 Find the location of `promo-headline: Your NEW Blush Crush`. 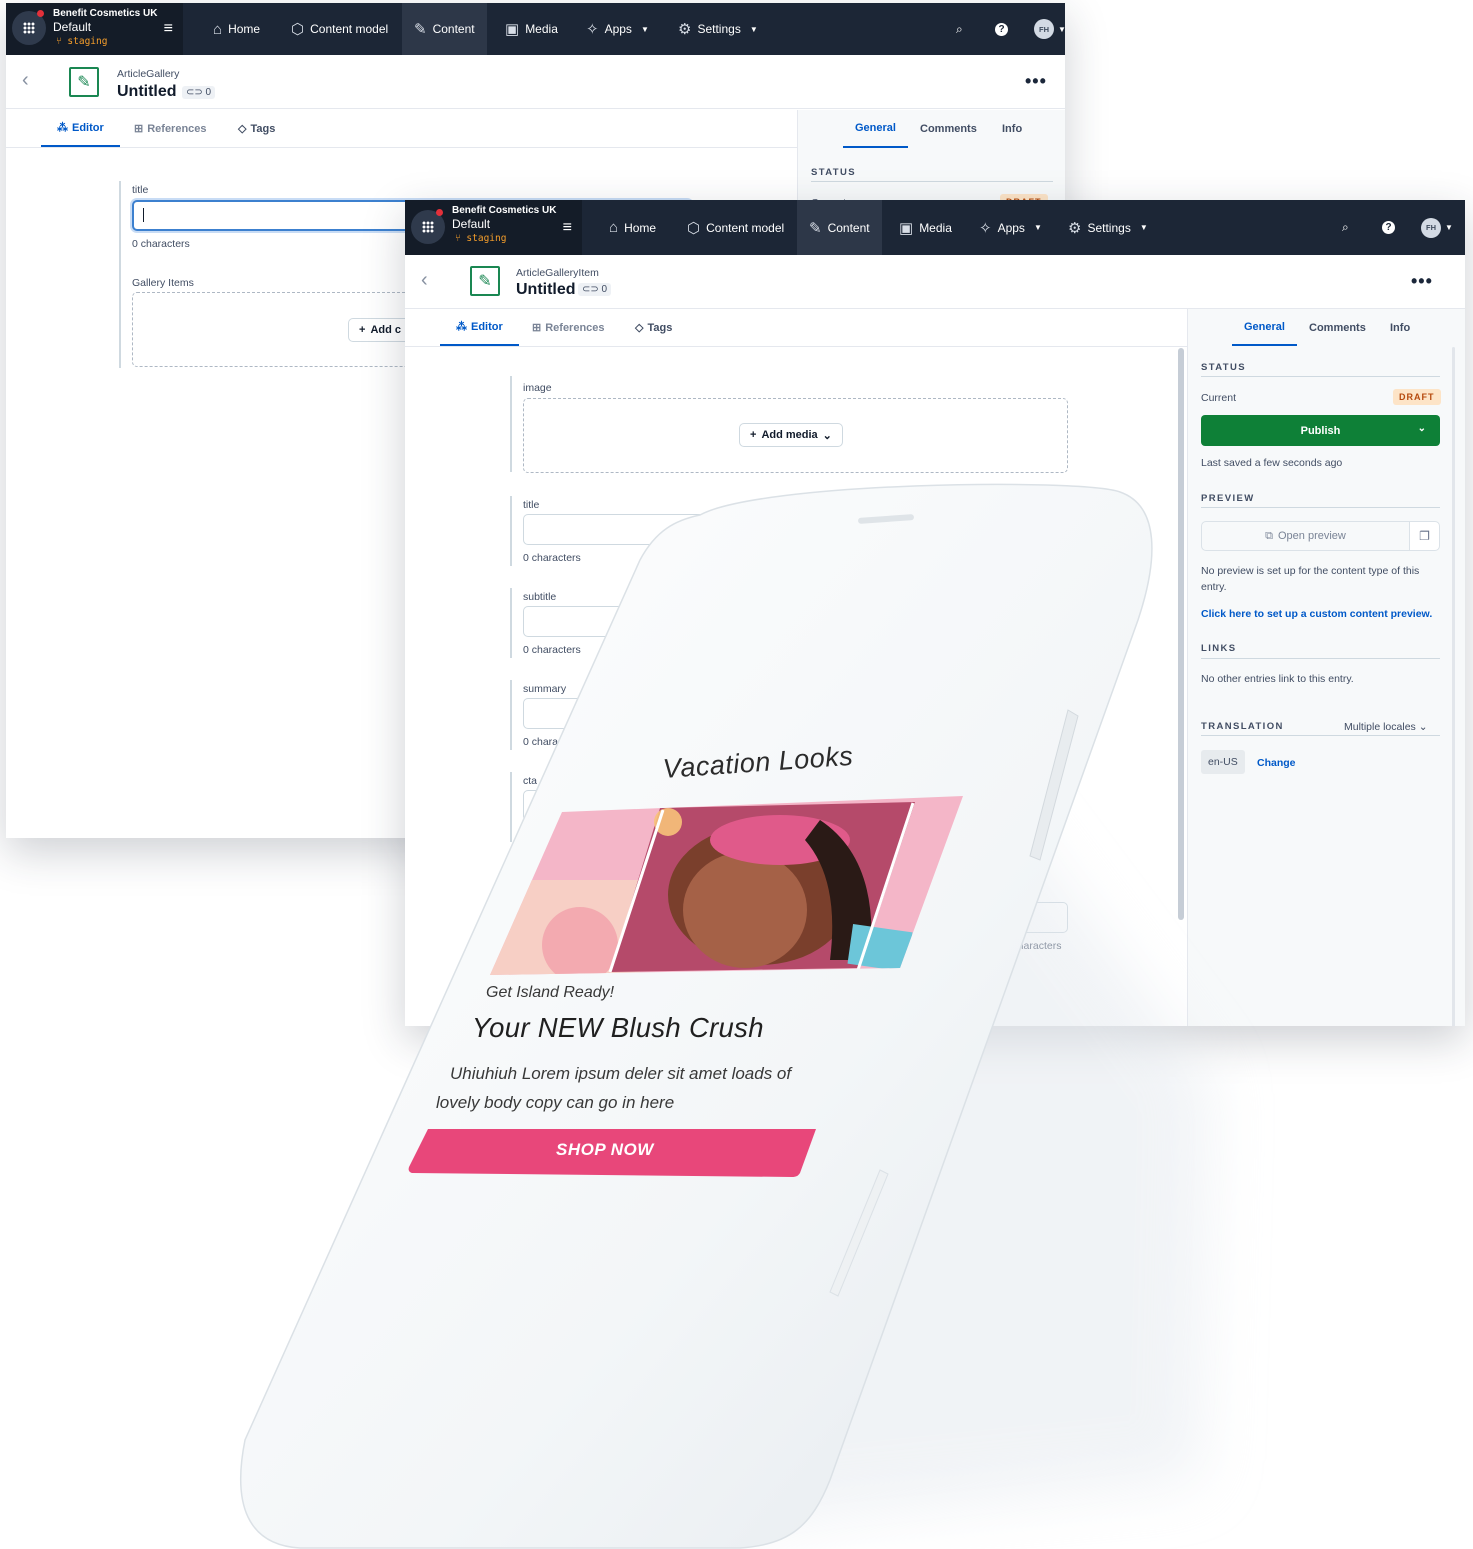

promo-headline: Your NEW Blush Crush is located at coordinates (618, 1027).